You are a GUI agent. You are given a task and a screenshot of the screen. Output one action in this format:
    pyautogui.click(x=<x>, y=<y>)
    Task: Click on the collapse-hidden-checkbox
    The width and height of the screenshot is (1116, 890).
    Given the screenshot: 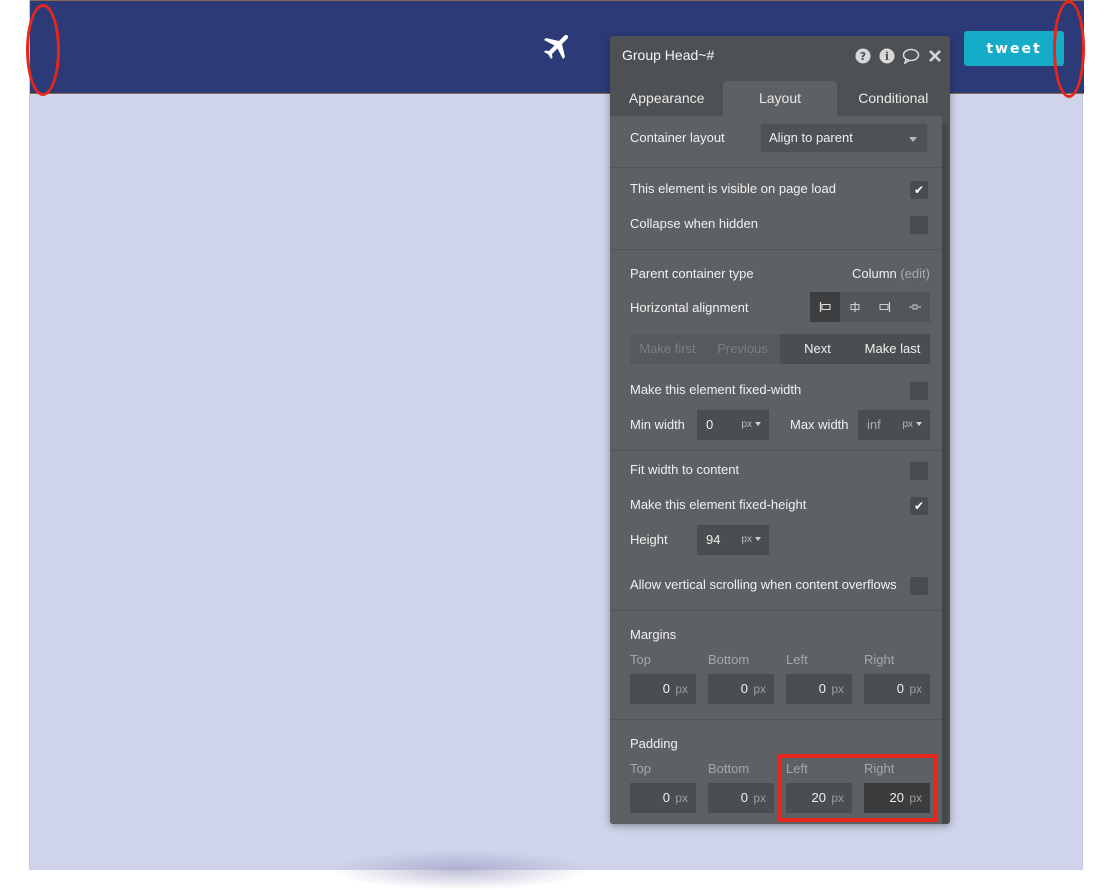 What is the action you would take?
    pyautogui.click(x=919, y=225)
    